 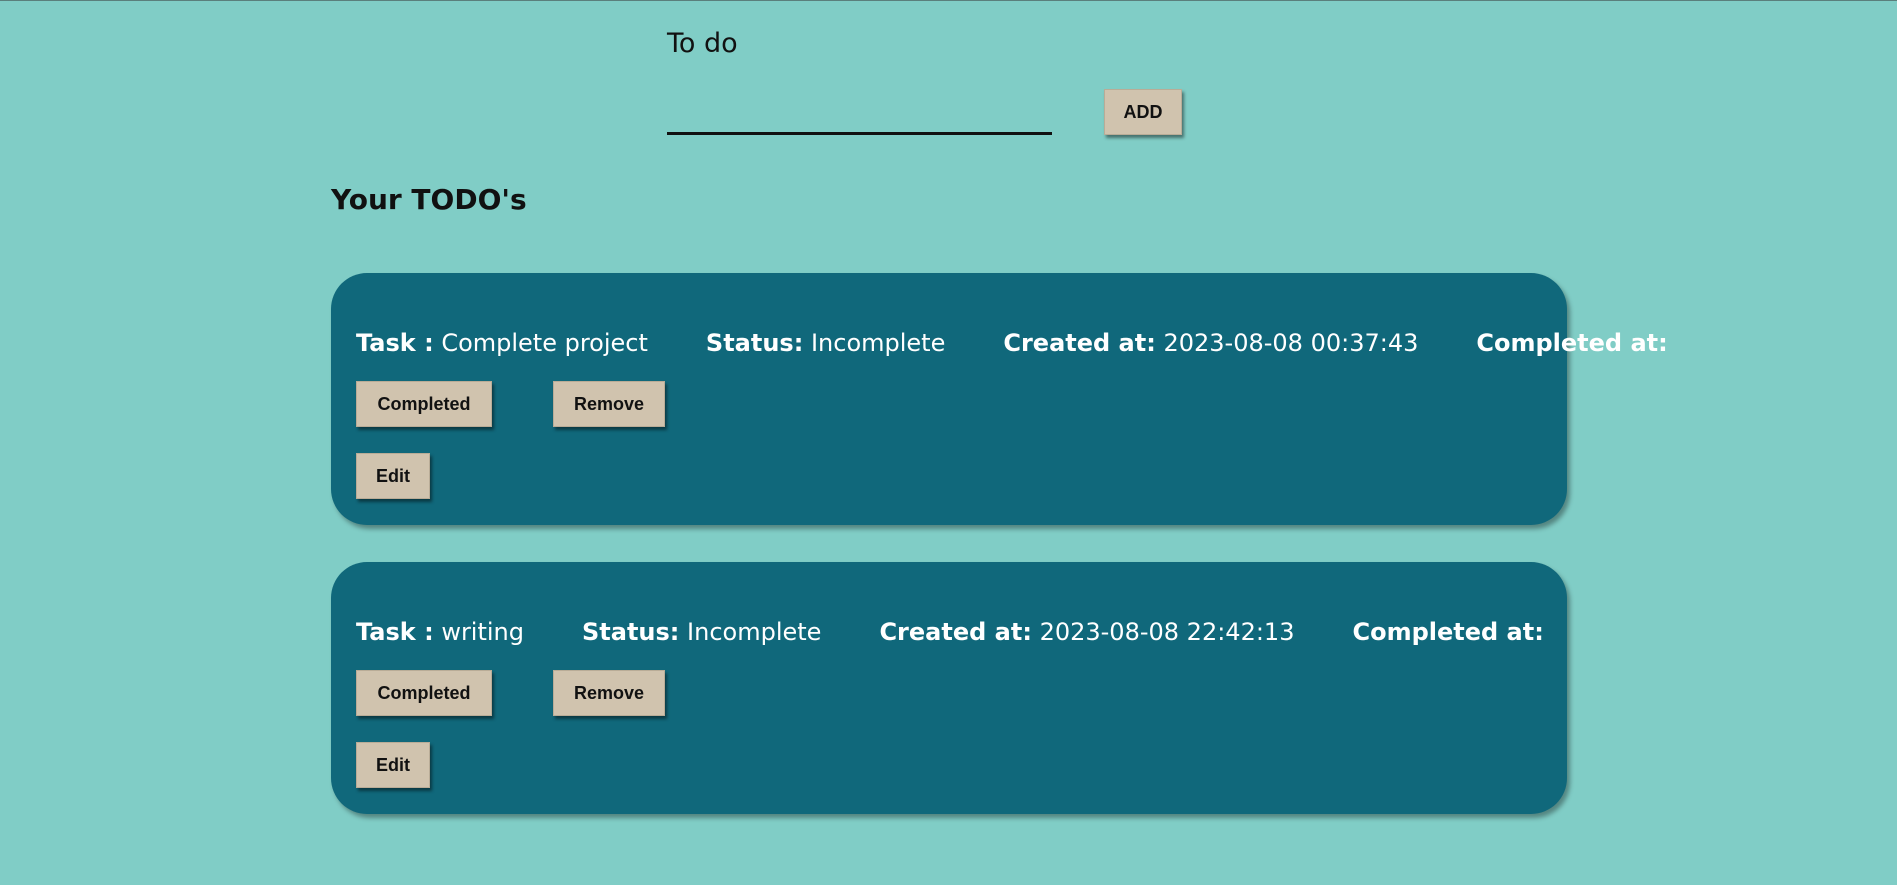 I want to click on created-field: Created at: 2023-08-08 22:42:13, so click(x=1086, y=632).